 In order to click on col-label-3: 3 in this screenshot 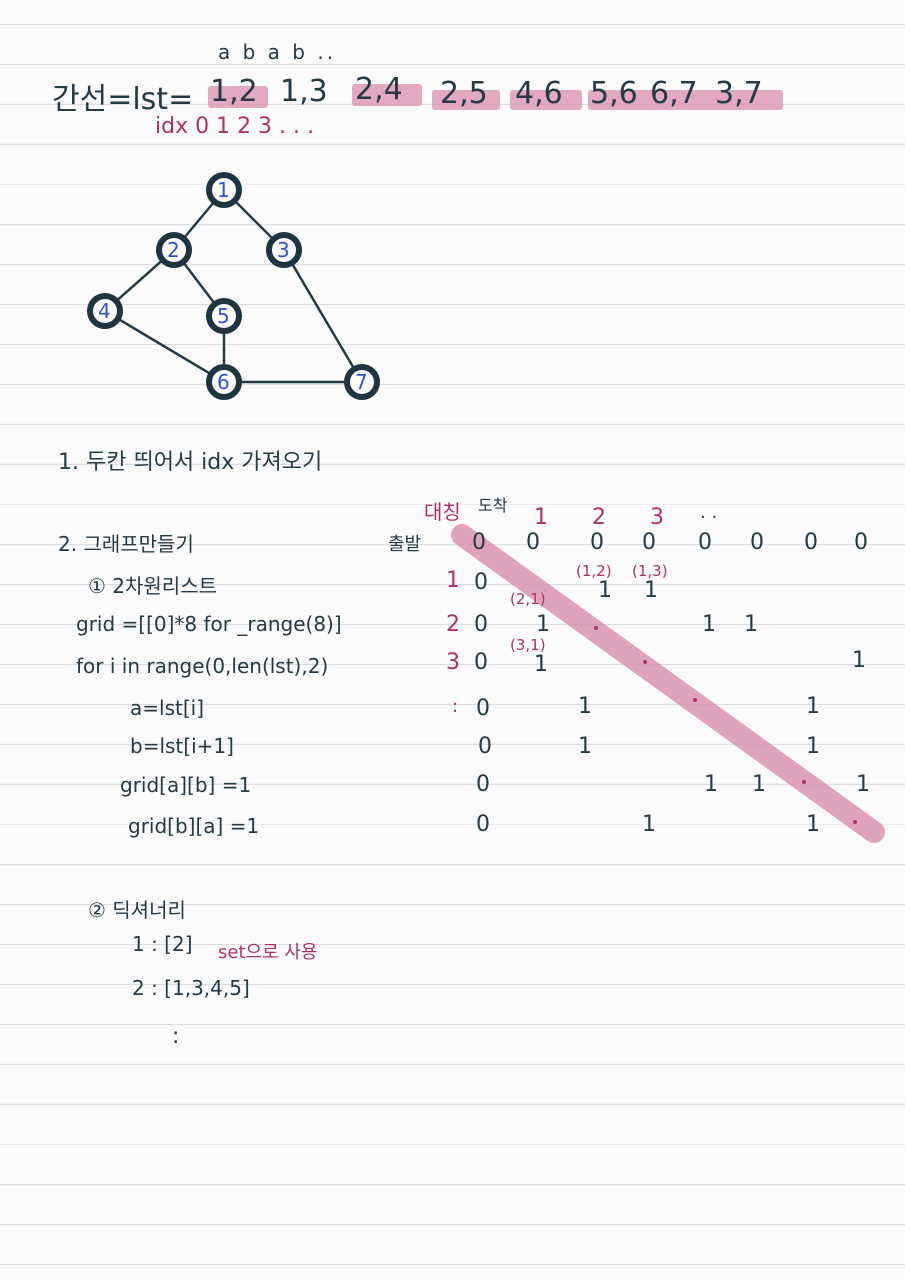, I will do `click(657, 517)`.